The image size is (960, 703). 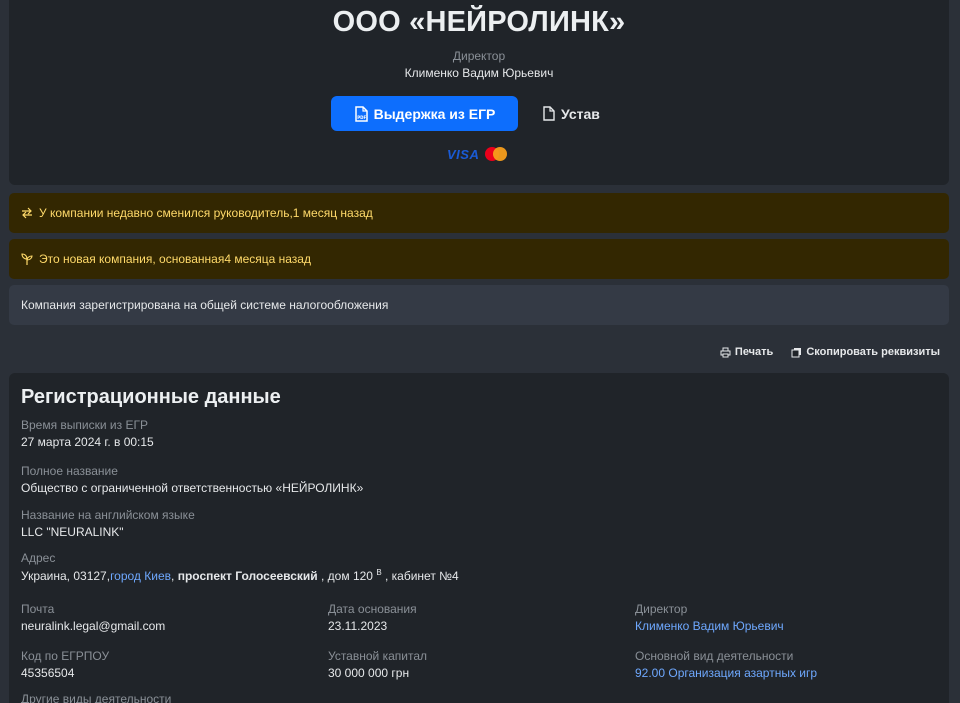 I want to click on registration-title: Регистрационные данные, so click(x=151, y=397).